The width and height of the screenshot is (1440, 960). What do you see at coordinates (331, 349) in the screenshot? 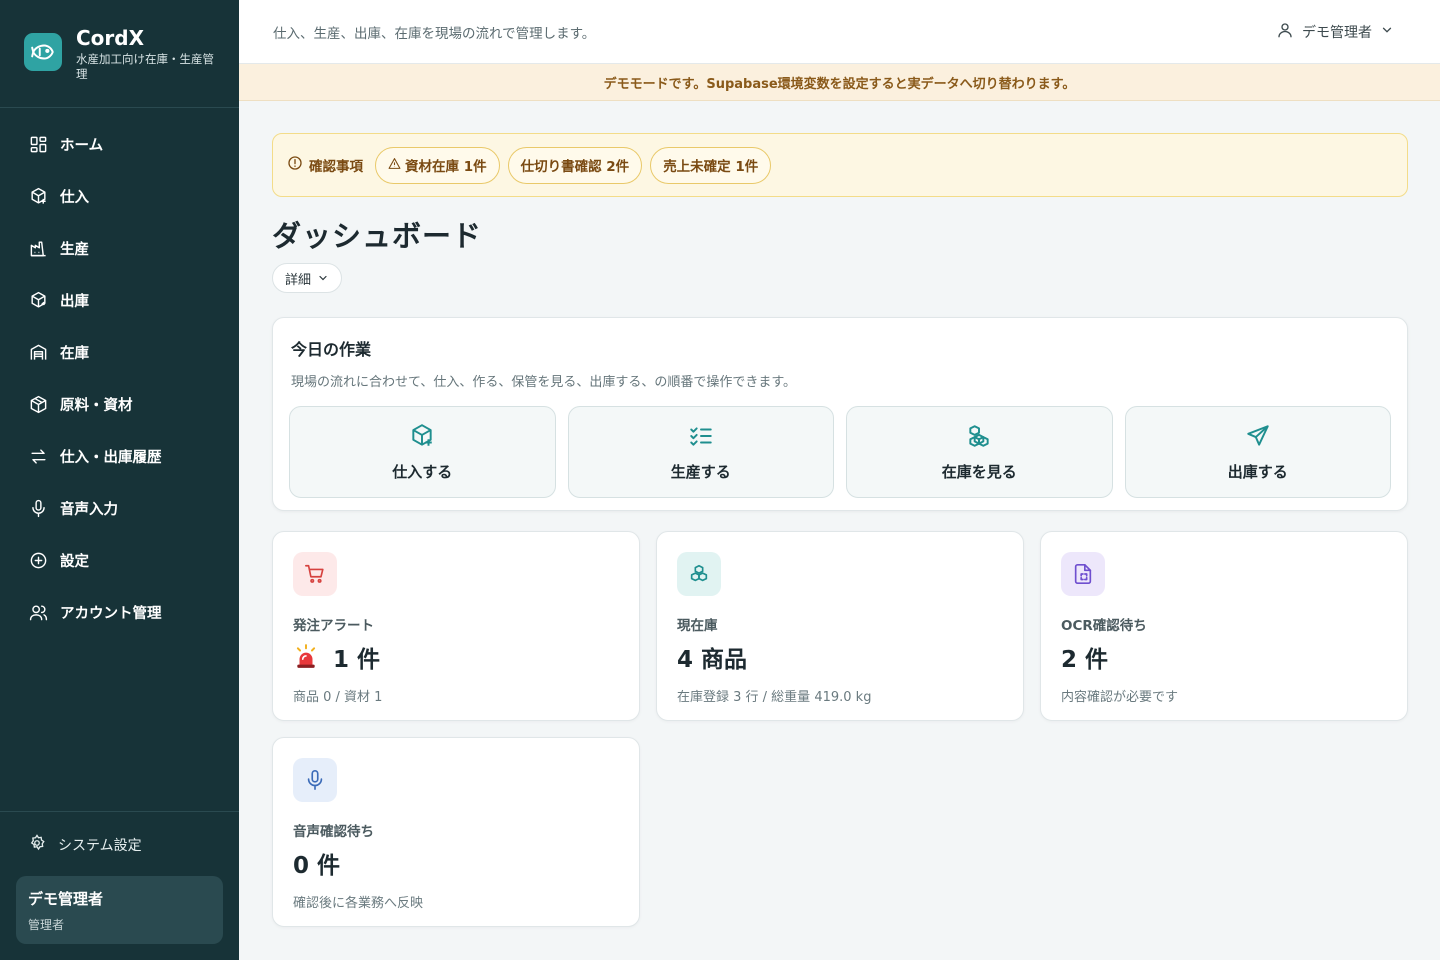
I see `today-title: 今日の作業` at bounding box center [331, 349].